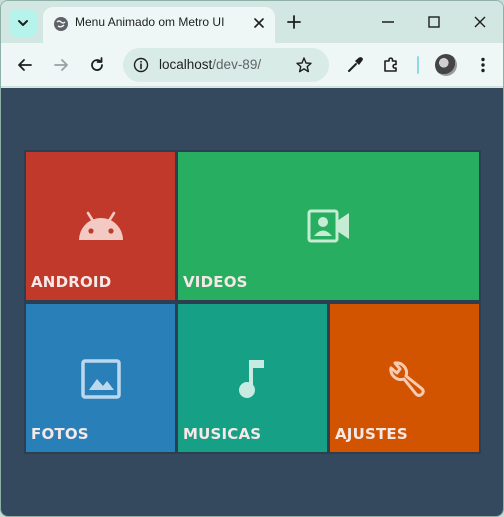 The height and width of the screenshot is (517, 504). What do you see at coordinates (150, 22) in the screenshot?
I see `tab-title: Menu Animado om Metro UI` at bounding box center [150, 22].